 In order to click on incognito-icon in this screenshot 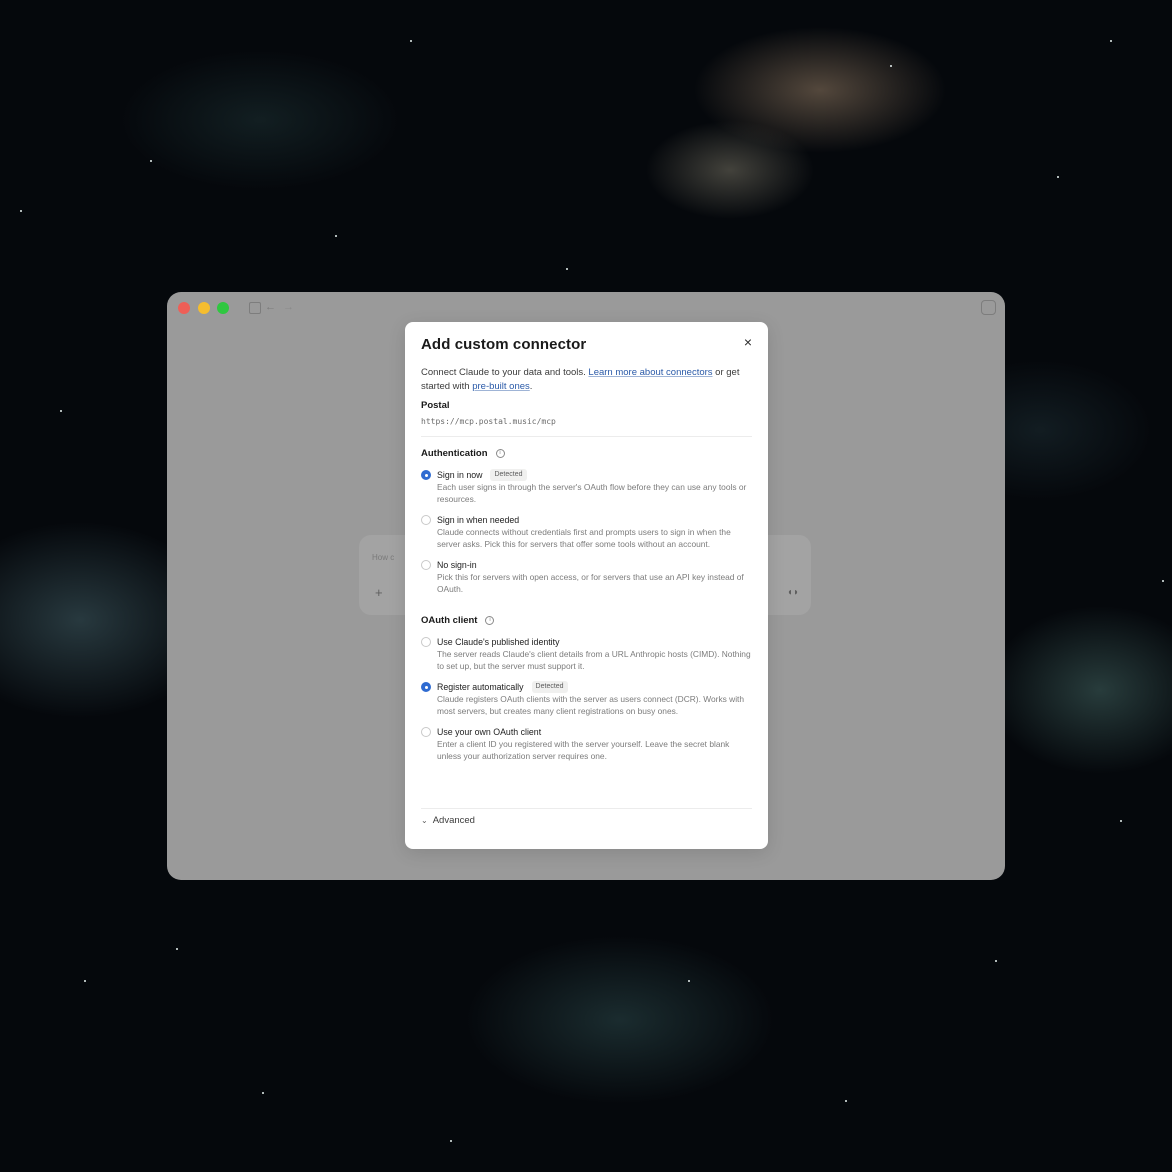, I will do `click(988, 307)`.